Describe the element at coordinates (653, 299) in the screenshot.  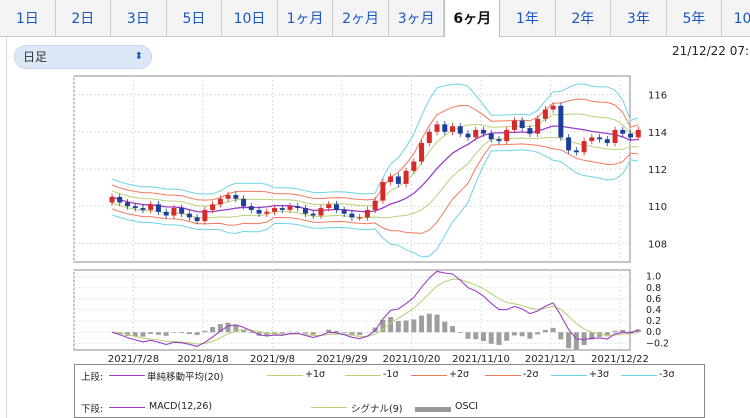
I see `macd-tick-label: 0.6` at that location.